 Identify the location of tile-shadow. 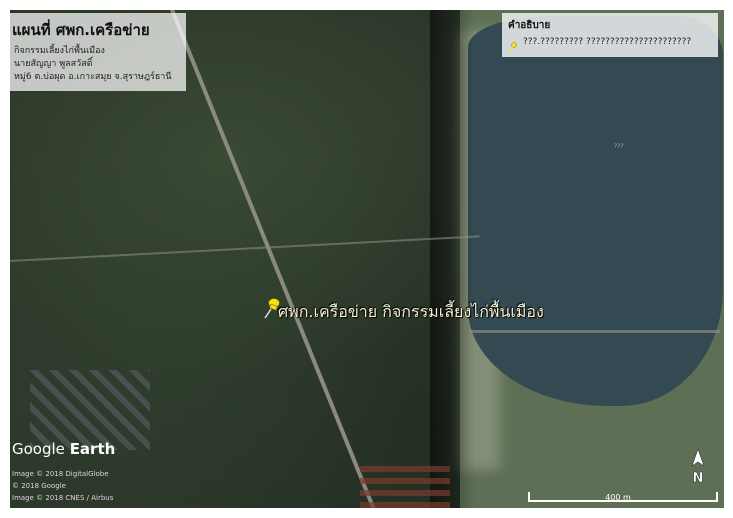
(452, 259).